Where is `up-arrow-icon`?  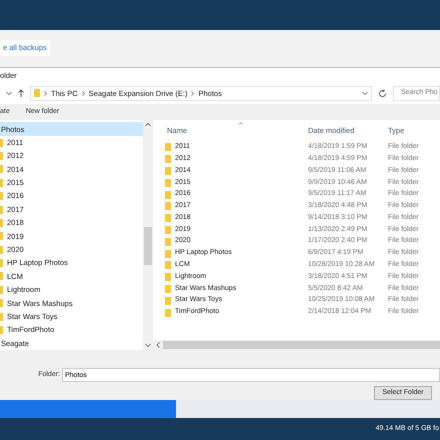
up-arrow-icon is located at coordinates (21, 93).